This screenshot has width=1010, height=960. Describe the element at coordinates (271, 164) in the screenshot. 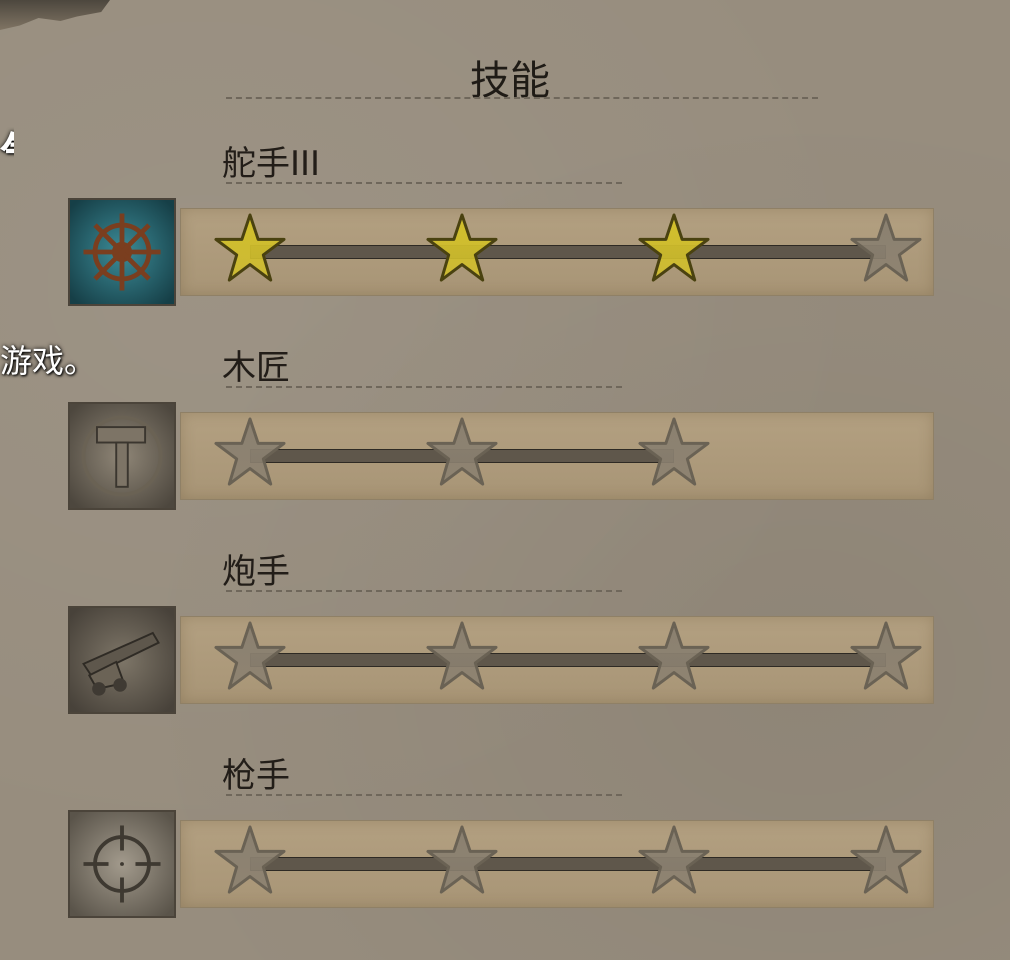

I see `skill-name: 舵手III` at that location.